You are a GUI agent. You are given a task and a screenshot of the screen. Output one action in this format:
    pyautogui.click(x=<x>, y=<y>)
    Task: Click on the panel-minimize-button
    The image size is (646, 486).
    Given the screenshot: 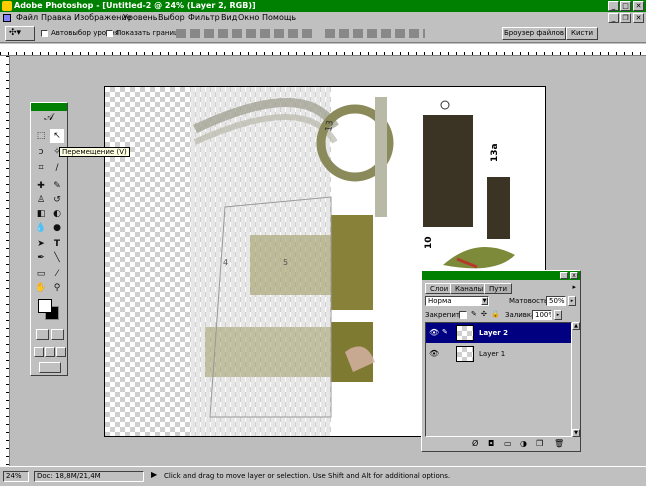 What is the action you would take?
    pyautogui.click(x=564, y=275)
    